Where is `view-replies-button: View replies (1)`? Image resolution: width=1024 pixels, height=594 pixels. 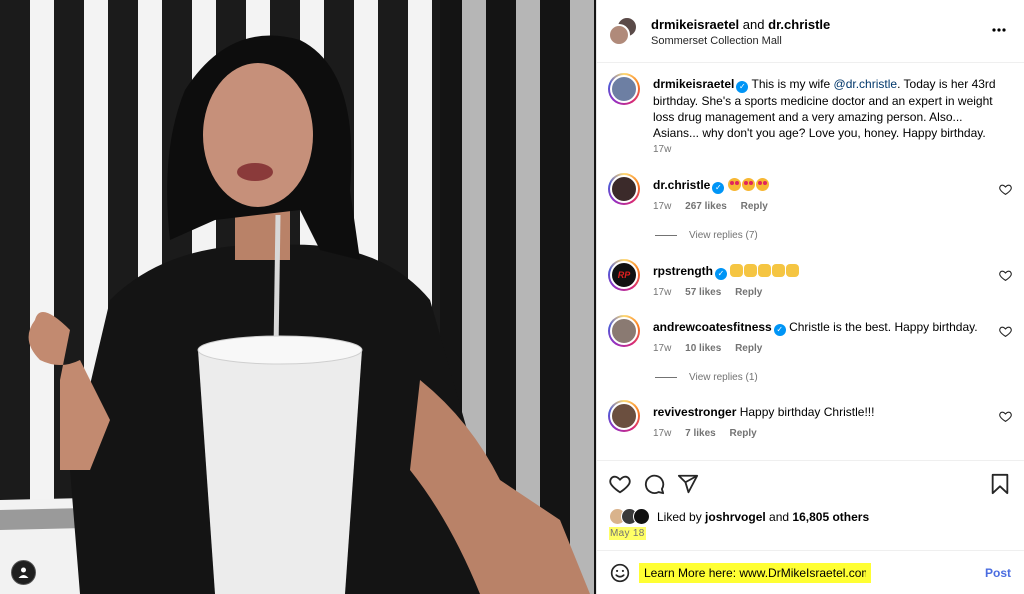
view-replies-button: View replies (1) is located at coordinates (706, 377).